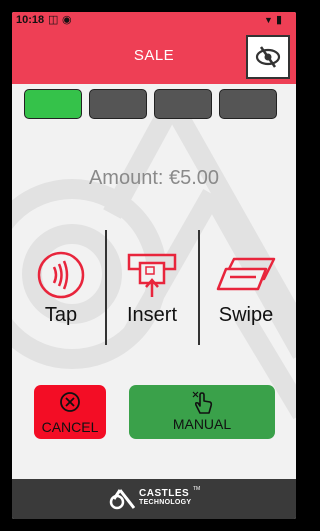  I want to click on swipe-label: Swipe, so click(246, 315).